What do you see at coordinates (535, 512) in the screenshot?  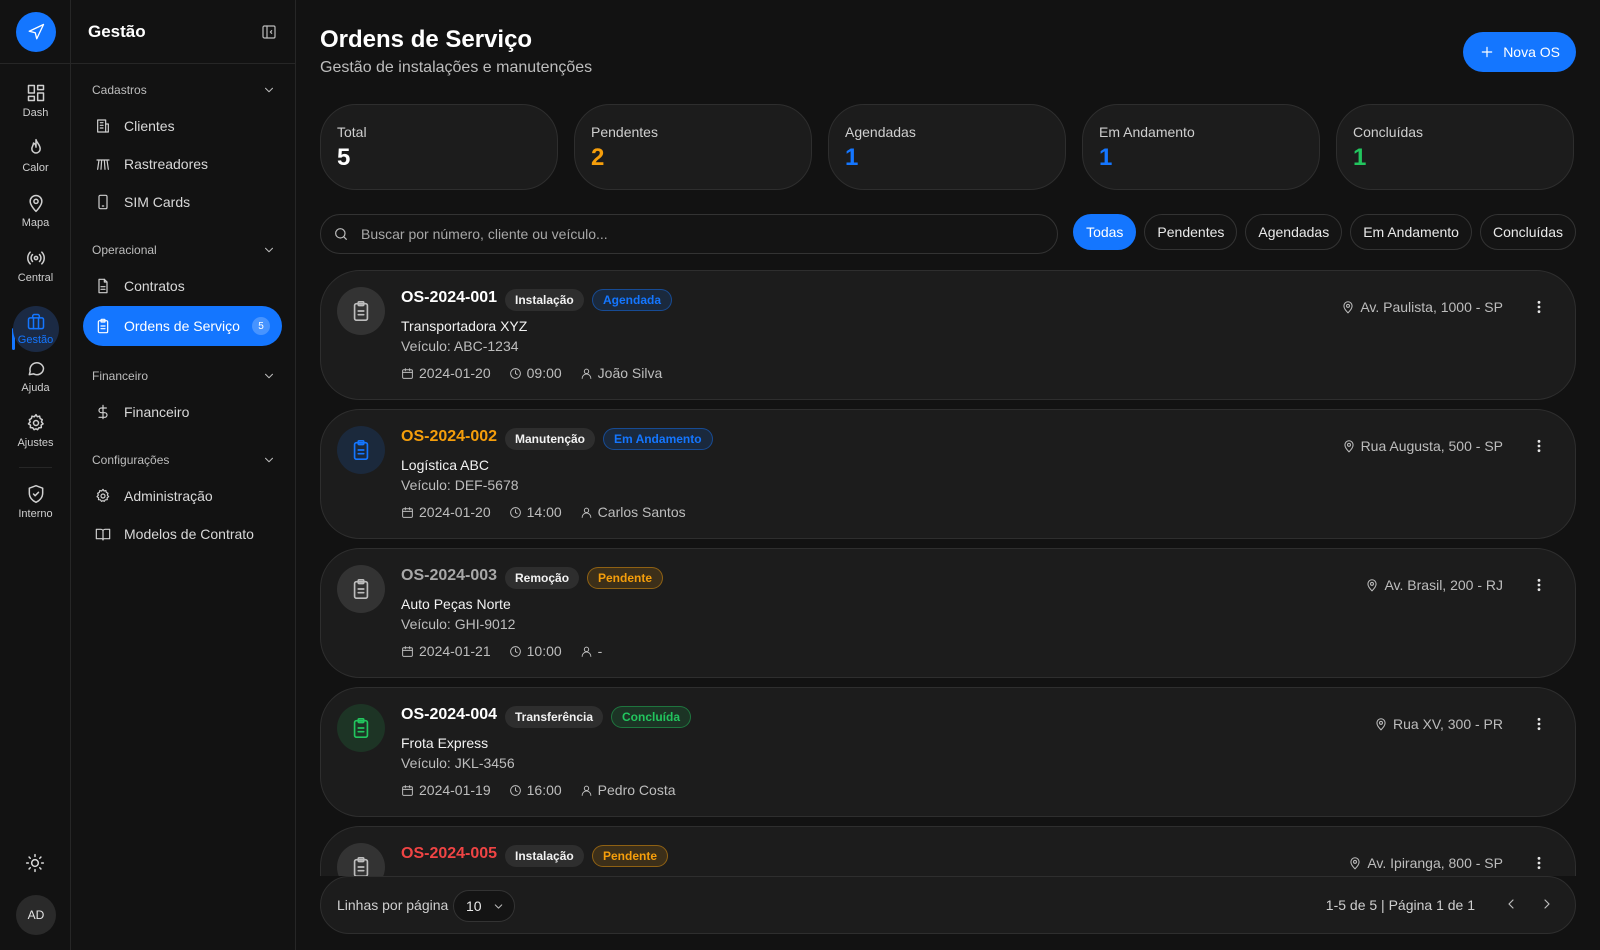 I see `order-time: 14:00` at bounding box center [535, 512].